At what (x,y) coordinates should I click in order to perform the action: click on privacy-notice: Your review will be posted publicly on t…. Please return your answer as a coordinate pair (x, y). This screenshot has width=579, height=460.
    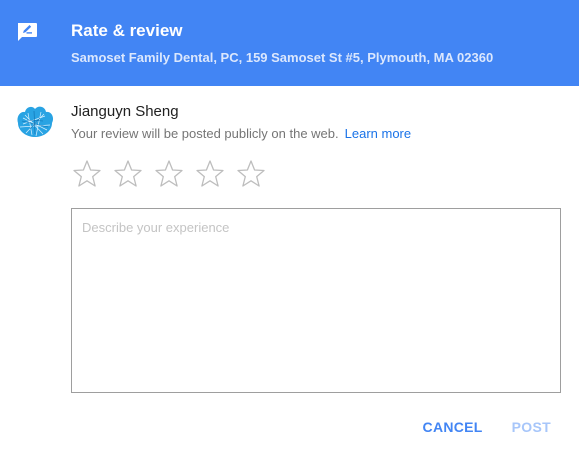
    Looking at the image, I should click on (241, 133).